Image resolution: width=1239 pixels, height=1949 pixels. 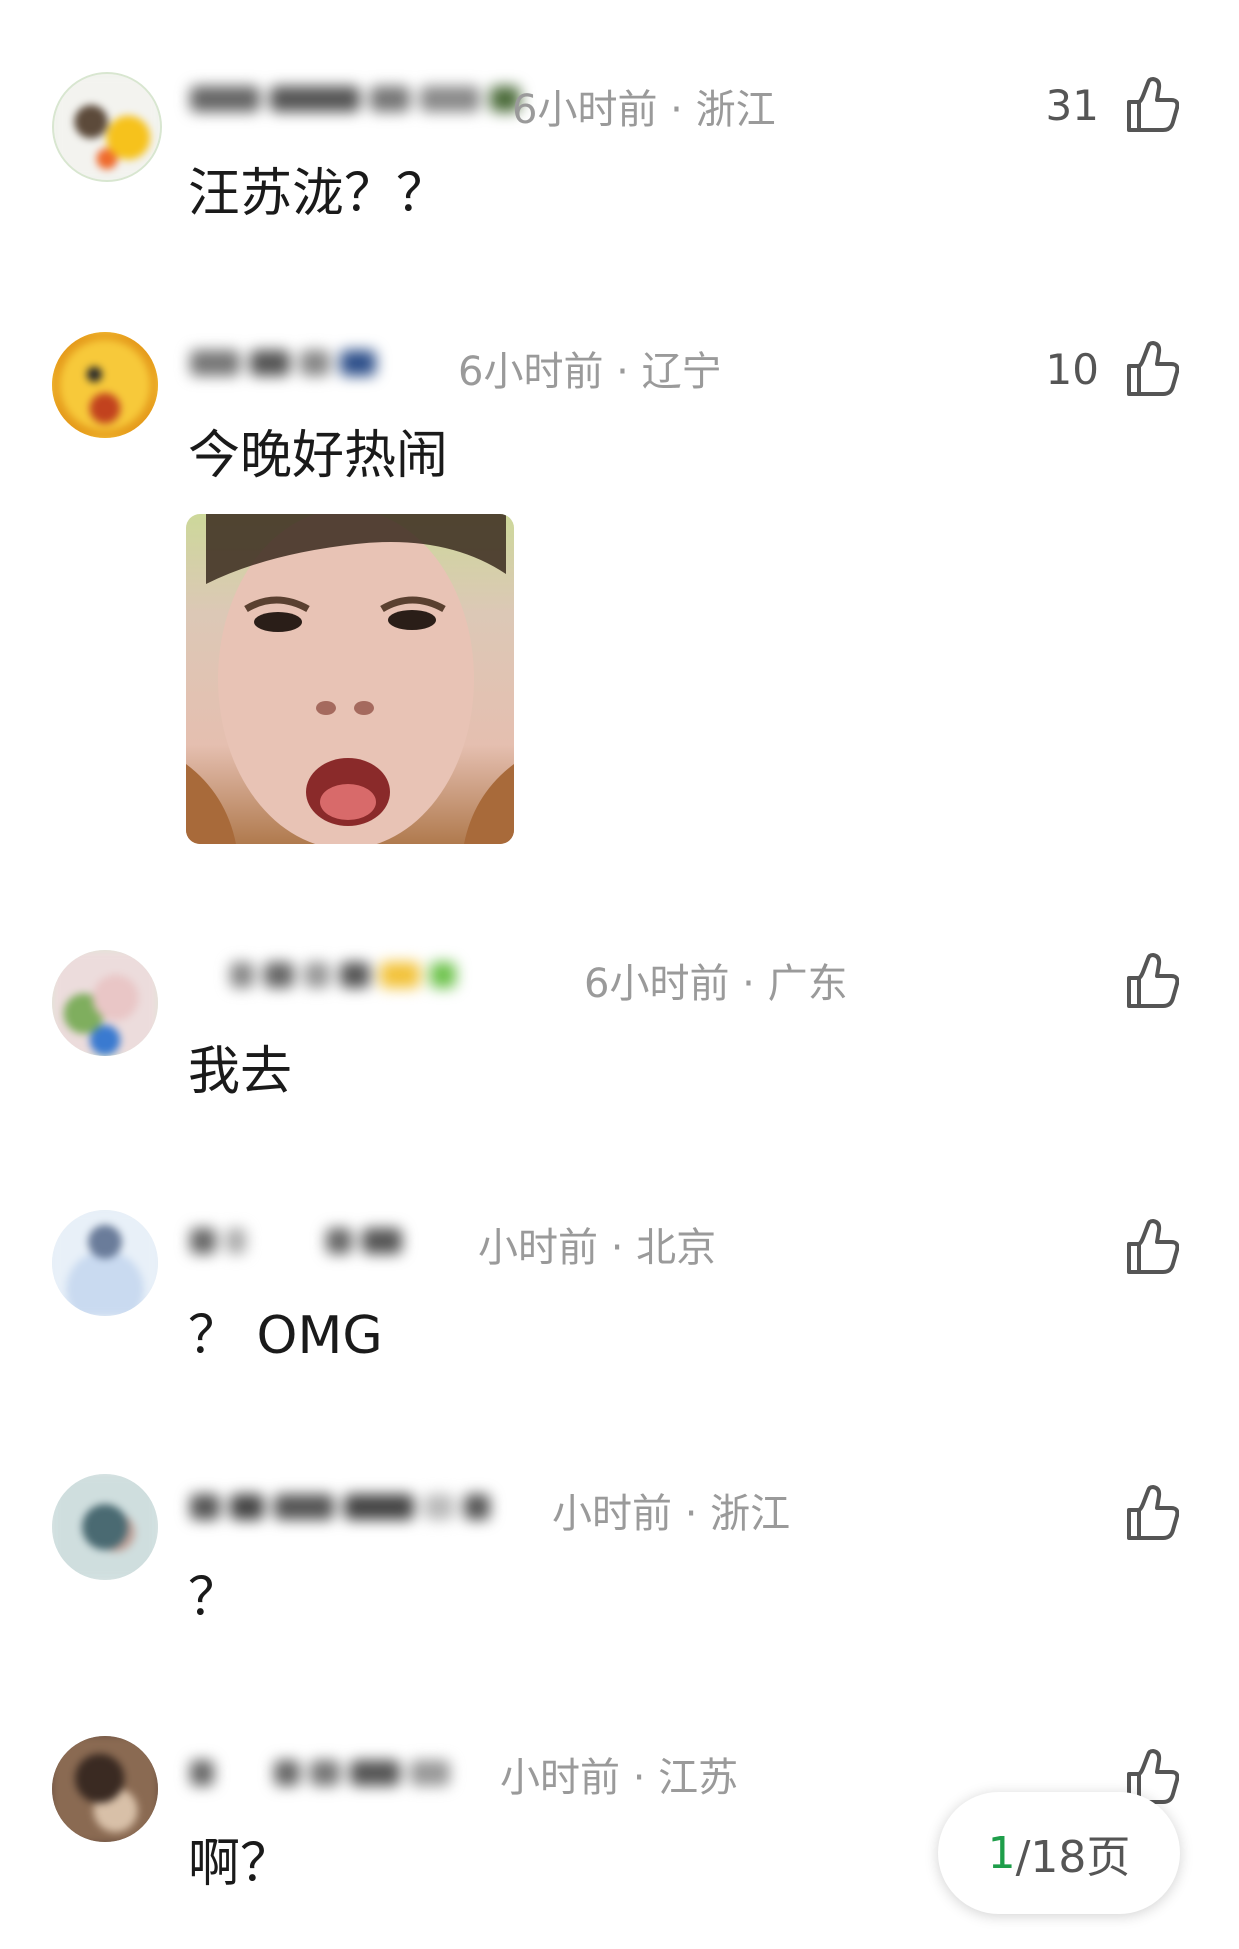 I want to click on comment-text: 我去, so click(x=240, y=1072).